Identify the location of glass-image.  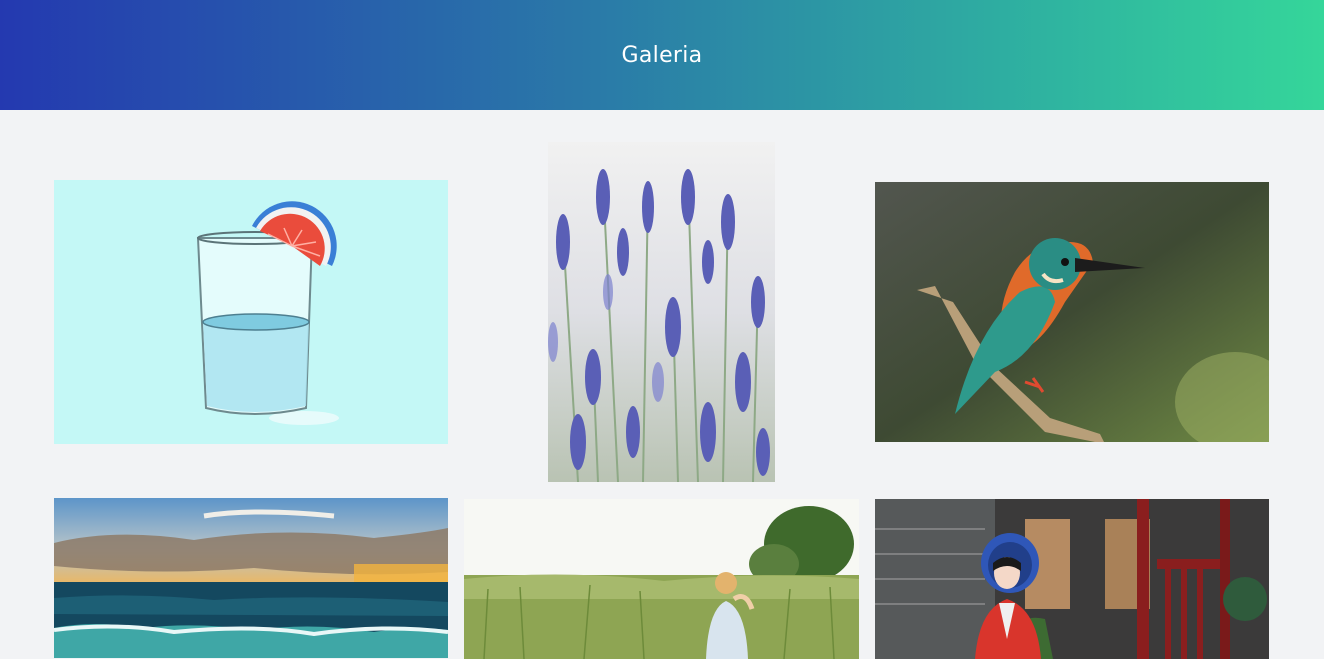
(251, 312).